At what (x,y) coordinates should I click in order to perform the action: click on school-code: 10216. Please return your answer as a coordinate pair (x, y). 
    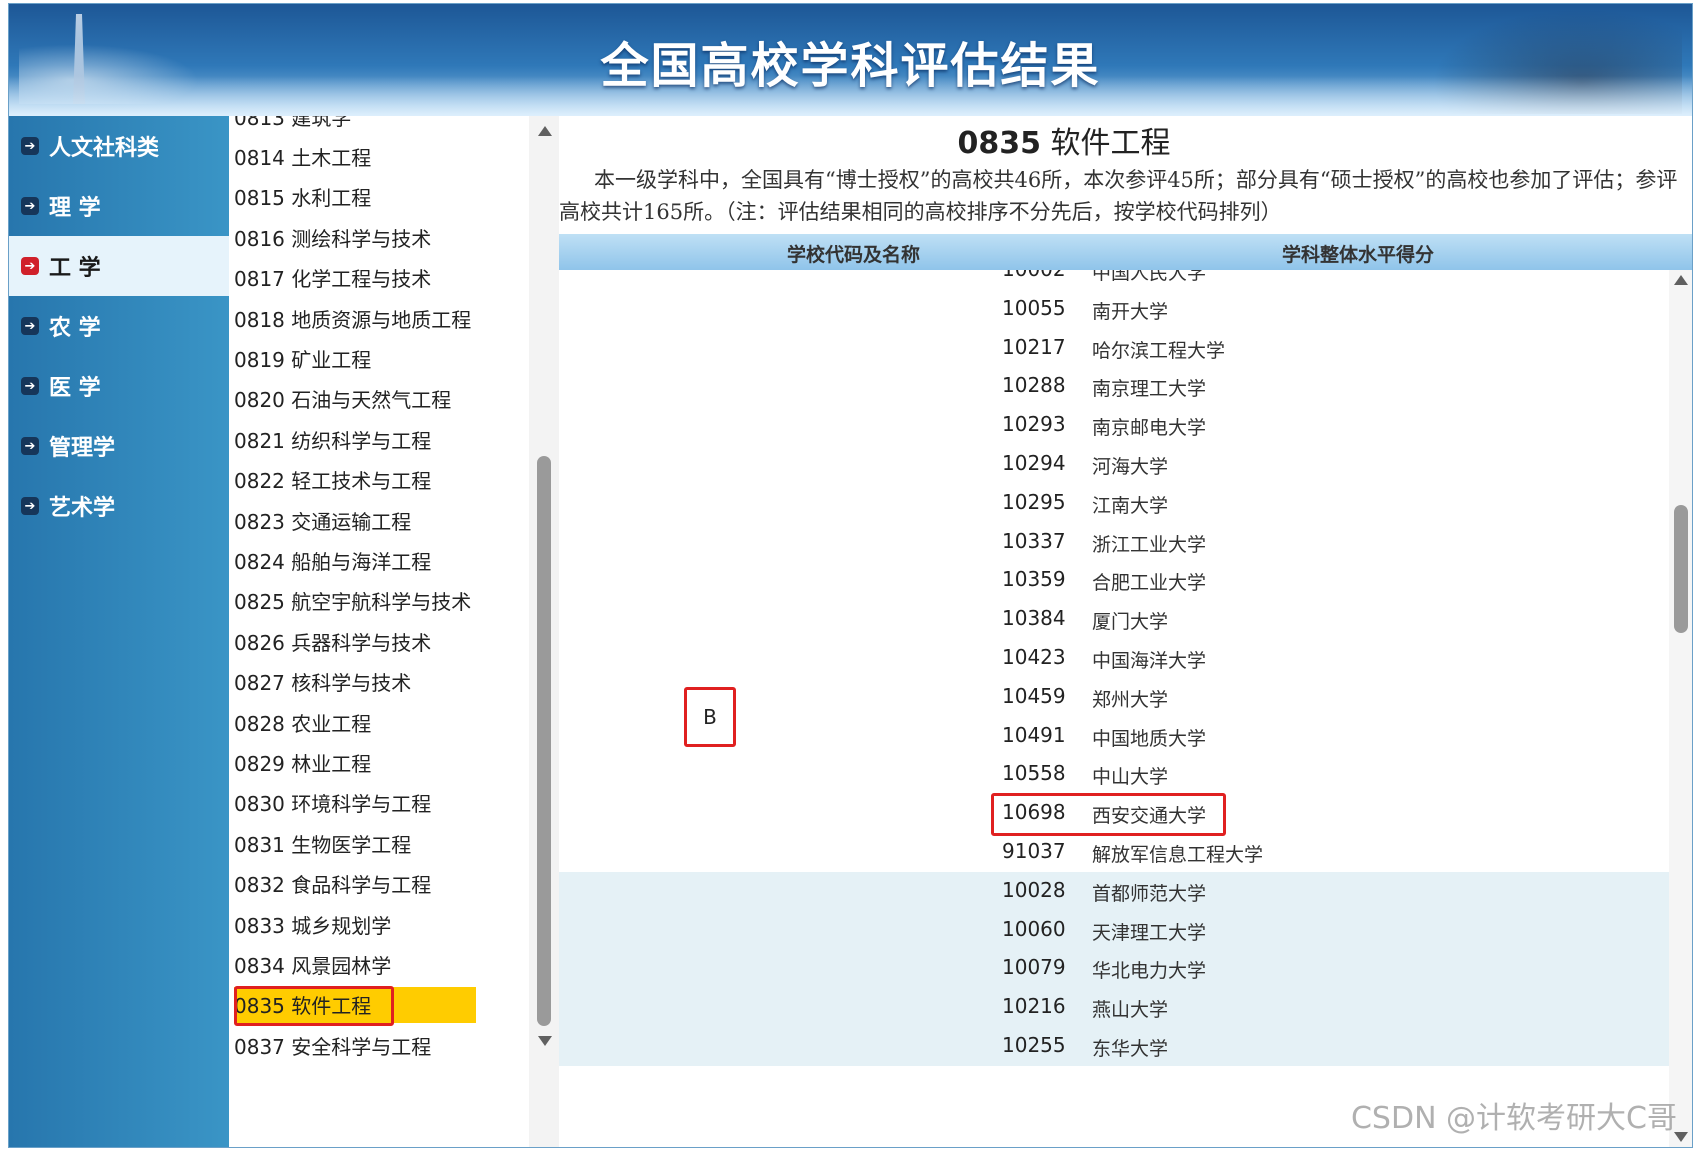
    Looking at the image, I should click on (1034, 1006).